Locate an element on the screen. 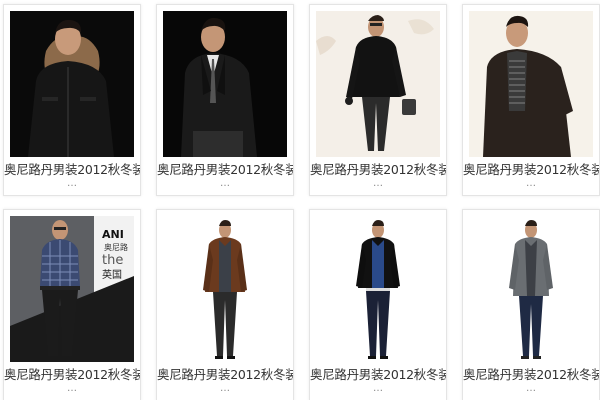 The width and height of the screenshot is (600, 400). poster-text: ANI is located at coordinates (113, 234).